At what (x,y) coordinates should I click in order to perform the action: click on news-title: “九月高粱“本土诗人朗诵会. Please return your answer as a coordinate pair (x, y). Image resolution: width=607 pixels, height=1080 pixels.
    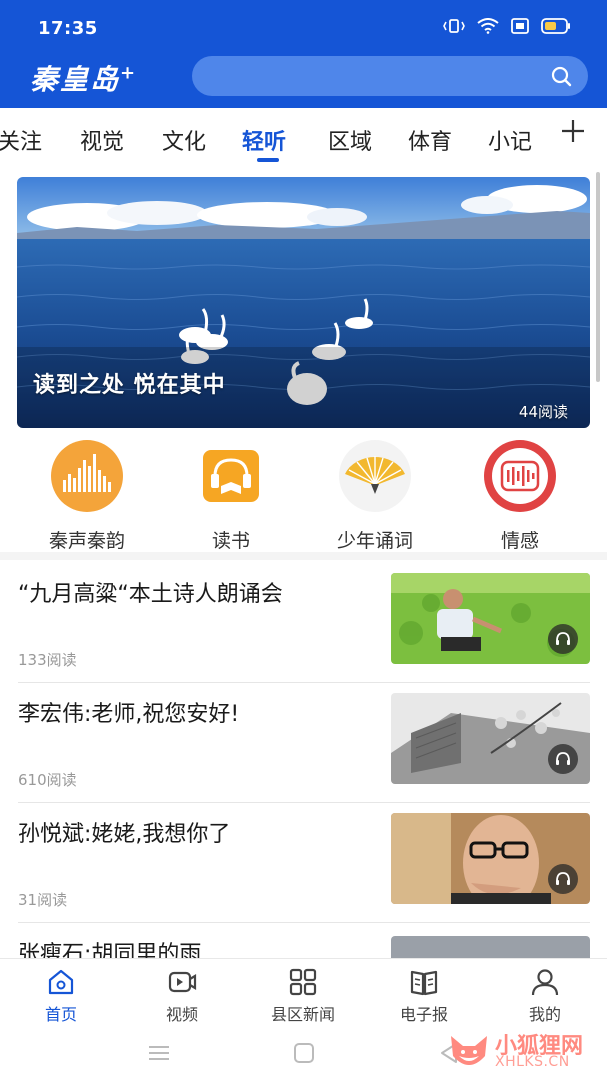
    Looking at the image, I should click on (193, 595).